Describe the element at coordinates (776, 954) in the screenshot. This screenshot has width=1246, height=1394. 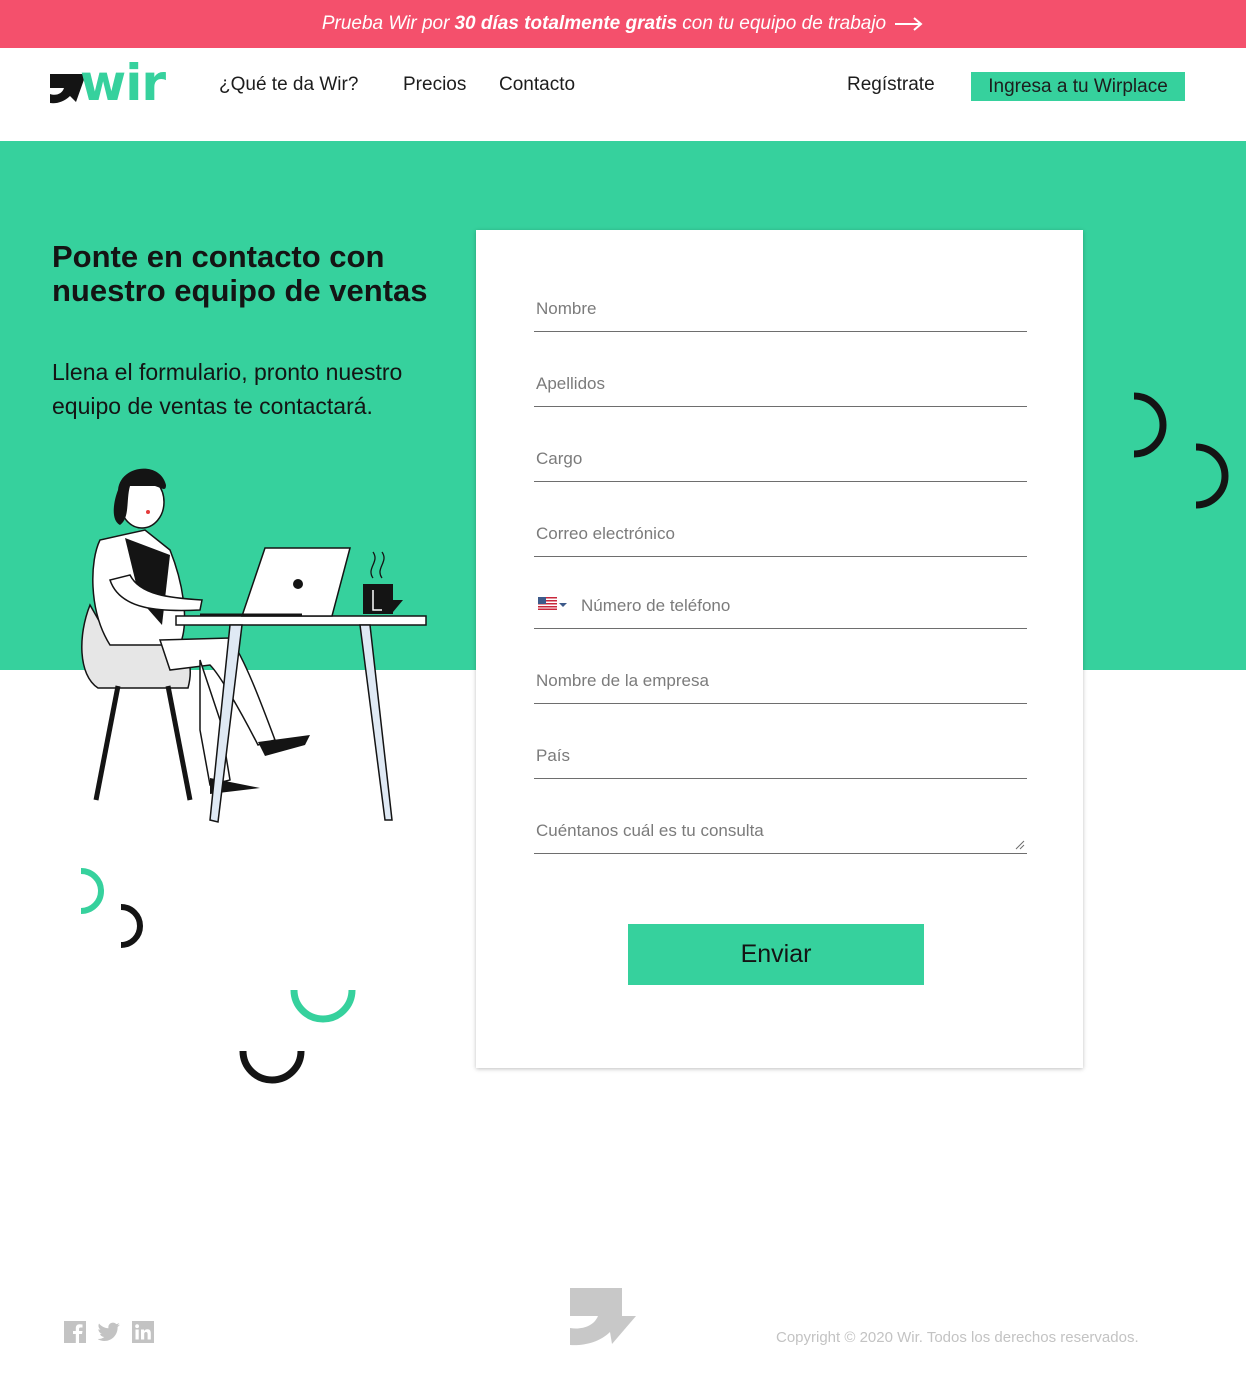
I see `submit-button: Enviar` at that location.